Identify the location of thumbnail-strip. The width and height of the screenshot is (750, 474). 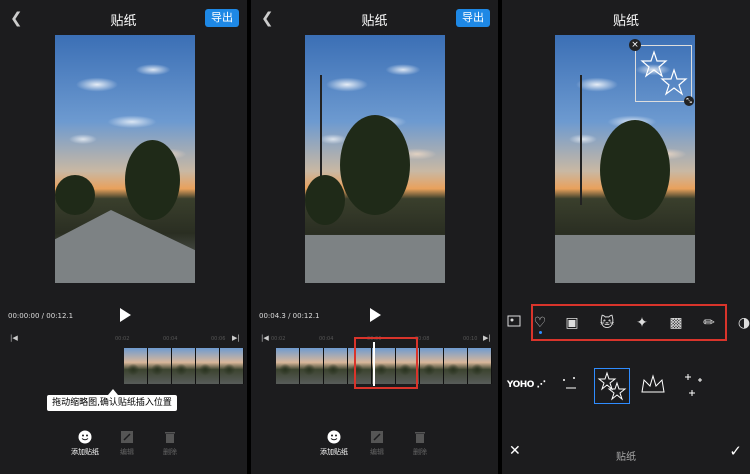
(184, 366).